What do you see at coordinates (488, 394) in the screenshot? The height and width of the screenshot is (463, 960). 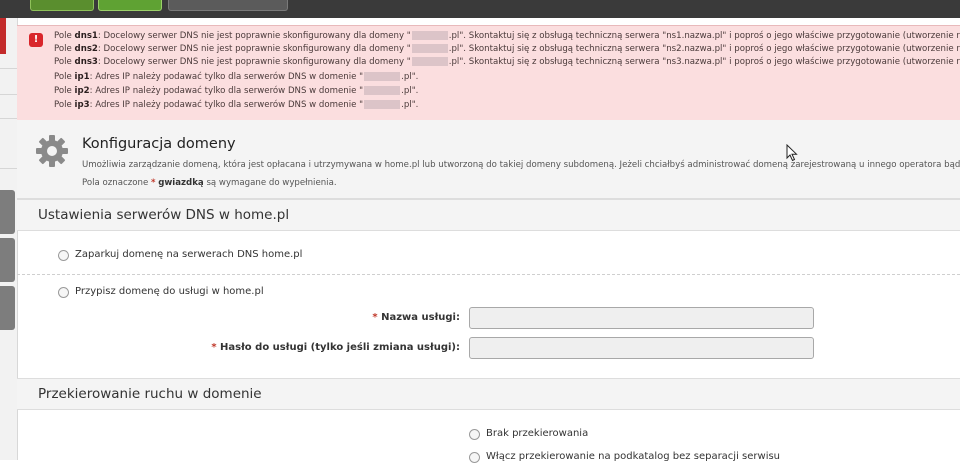 I see `redirect-section-header: Przekierowanie ruchu w domenie` at bounding box center [488, 394].